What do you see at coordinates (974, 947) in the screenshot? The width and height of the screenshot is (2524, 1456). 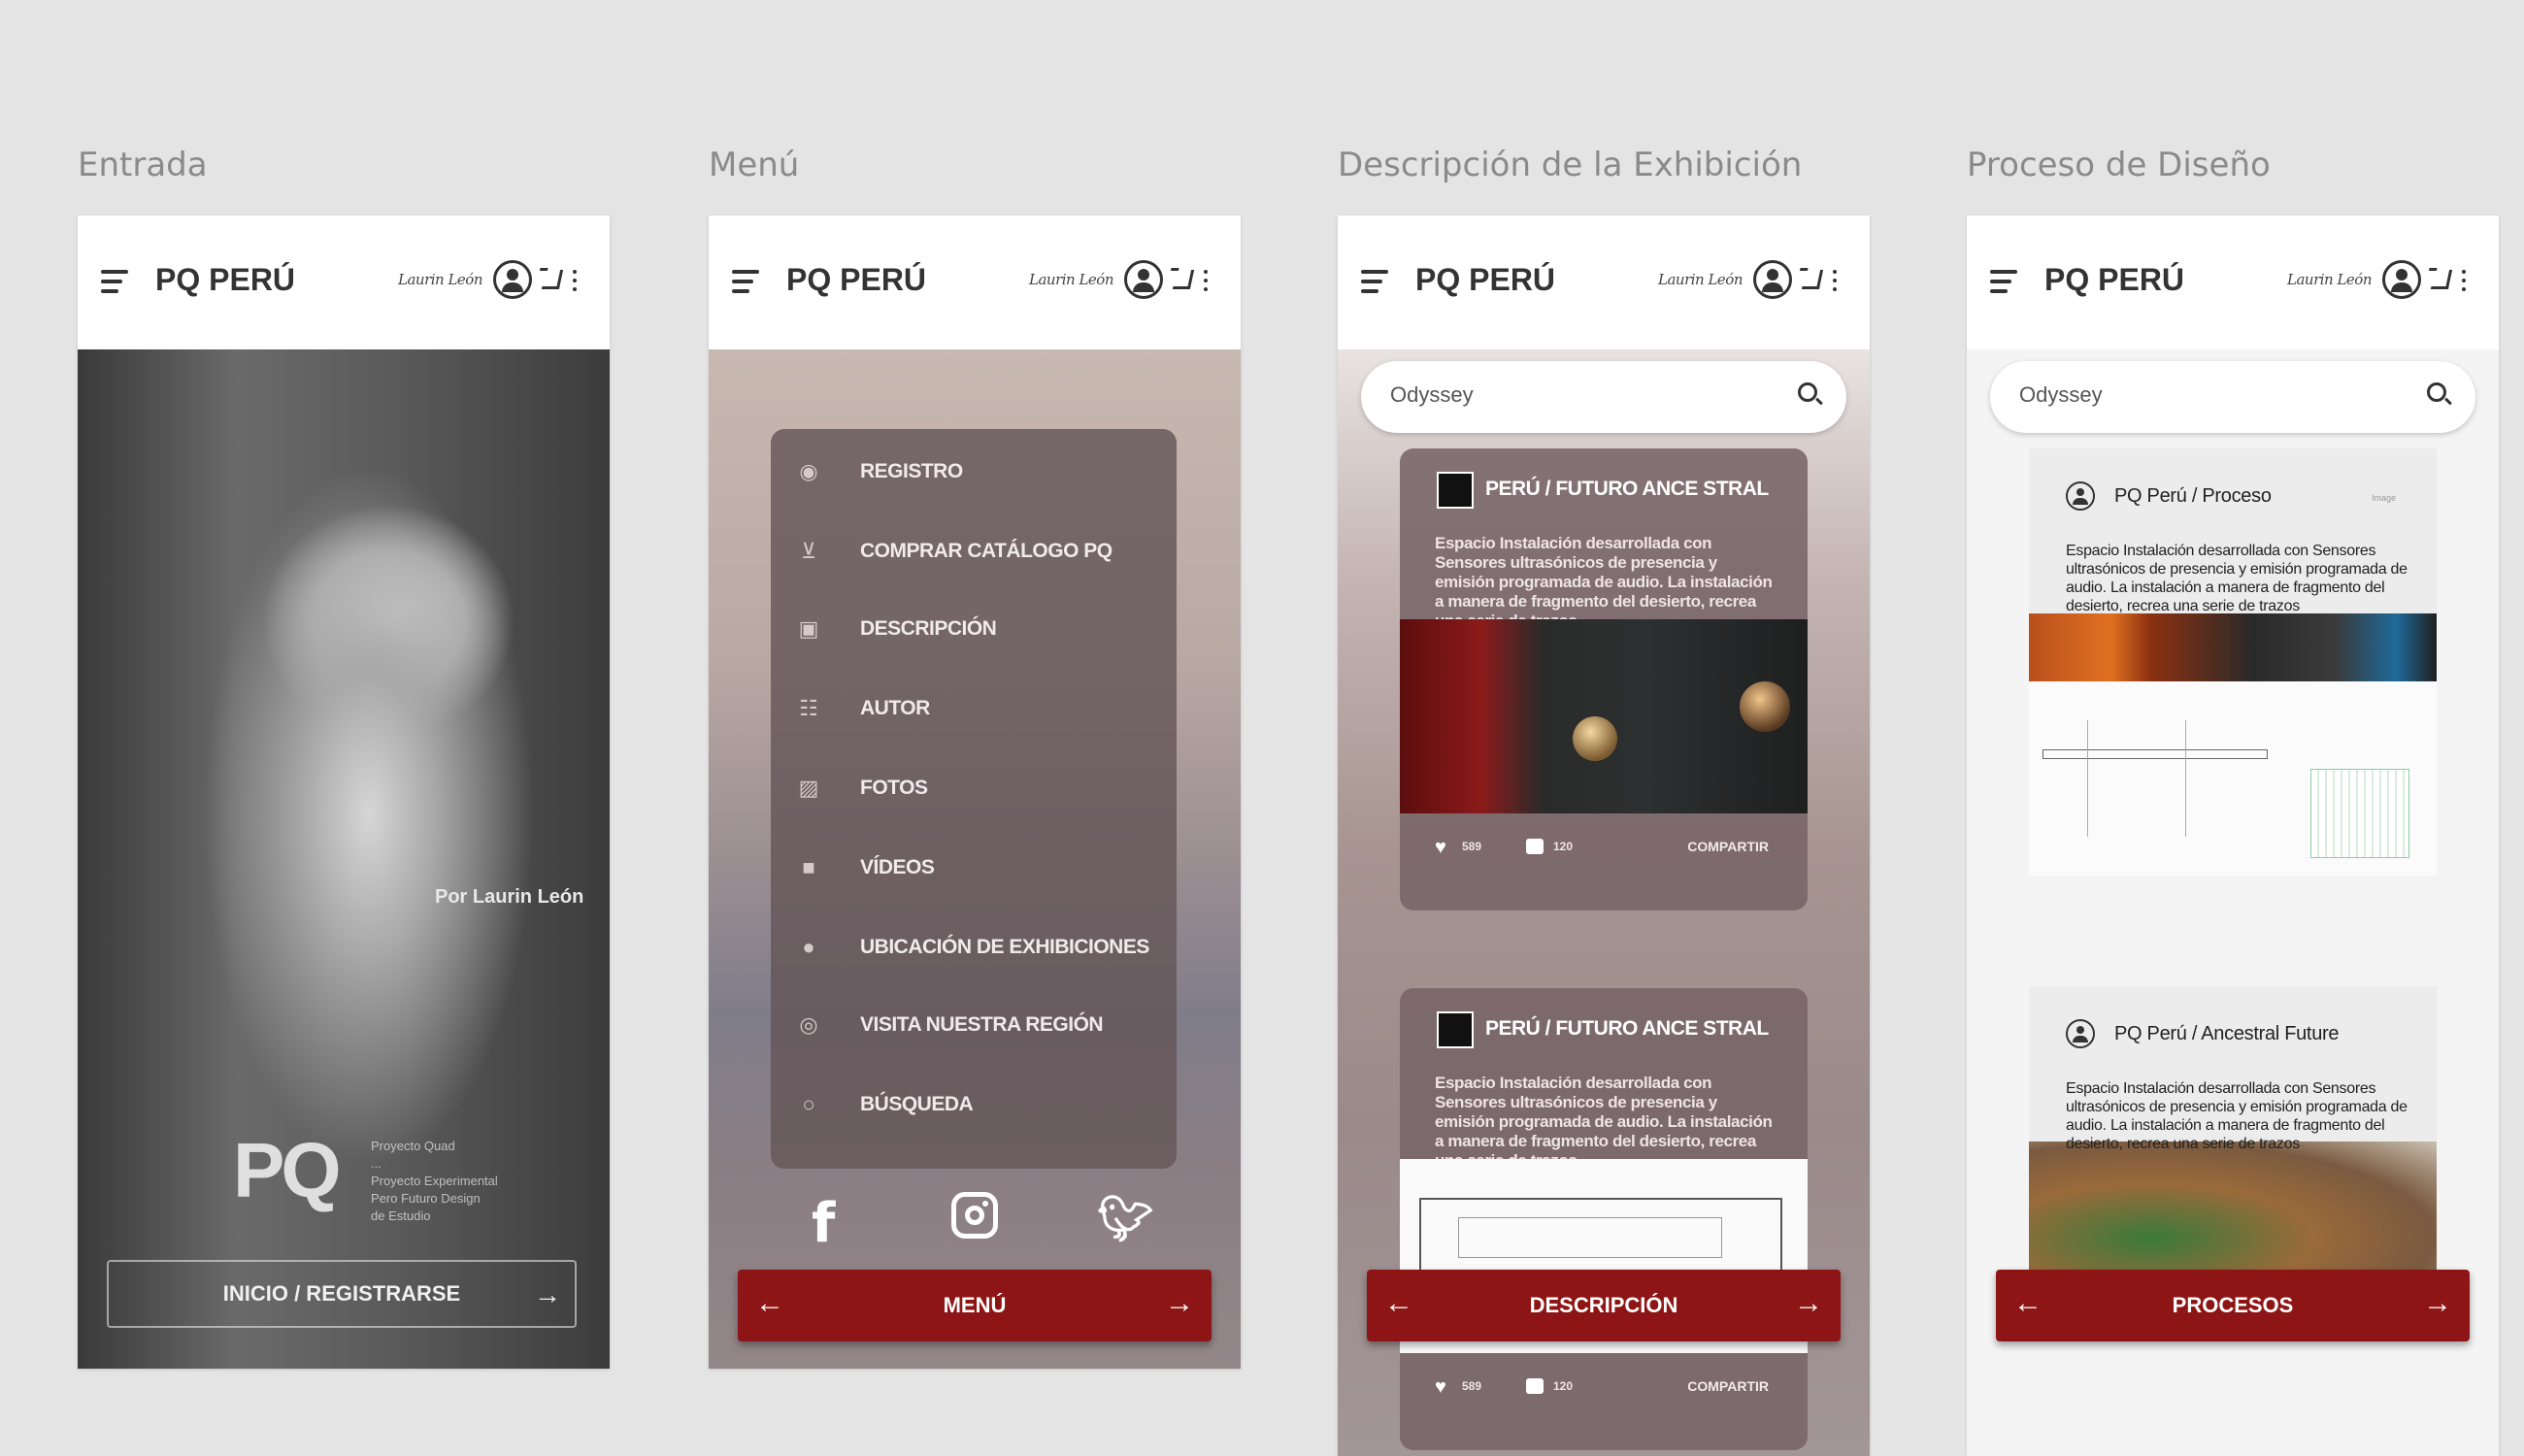 I see `menu-item-ubicacion: ● UBICACIÓN DE EXHIBICIONES` at bounding box center [974, 947].